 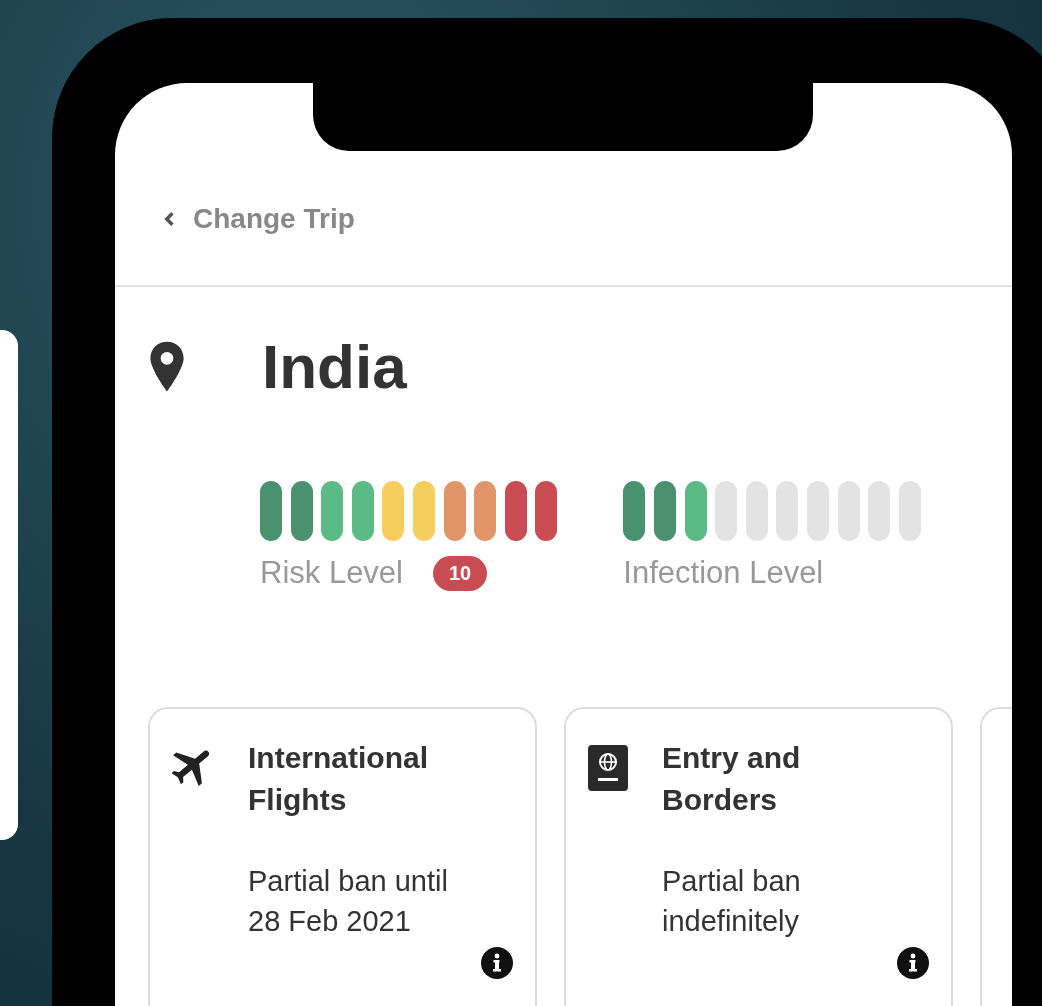 What do you see at coordinates (460, 573) in the screenshot?
I see `level-badge: 10` at bounding box center [460, 573].